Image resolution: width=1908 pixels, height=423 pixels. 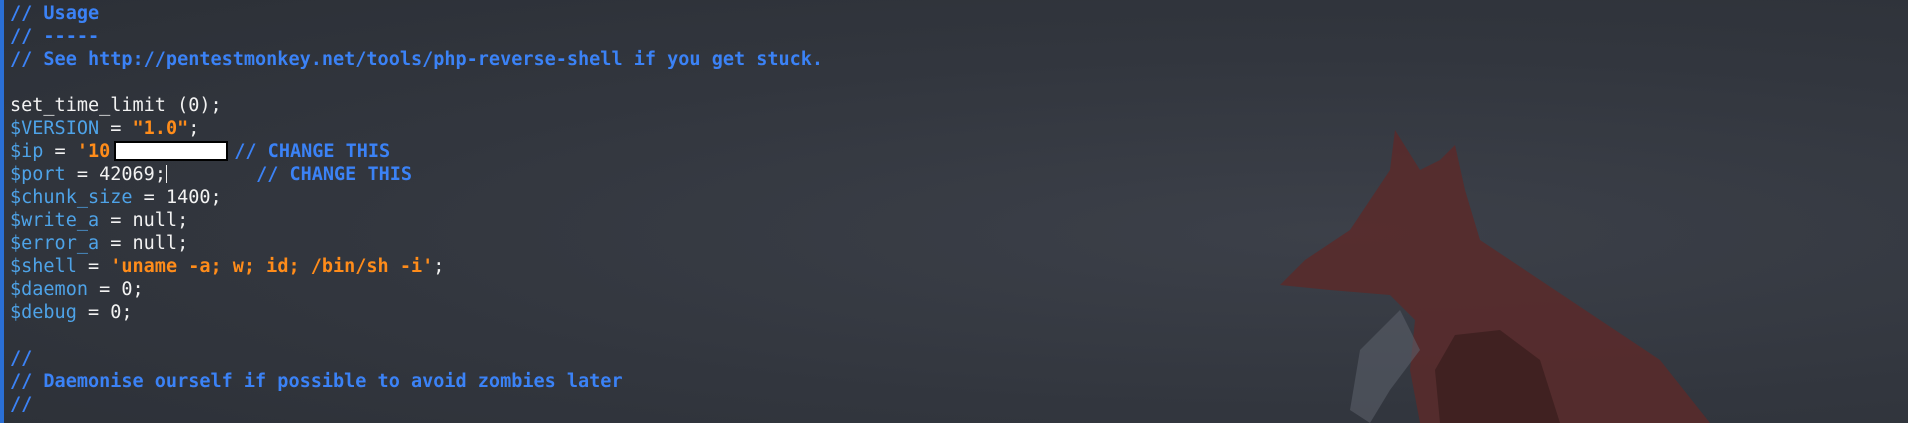 What do you see at coordinates (55, 36) in the screenshot?
I see `comment: // -----` at bounding box center [55, 36].